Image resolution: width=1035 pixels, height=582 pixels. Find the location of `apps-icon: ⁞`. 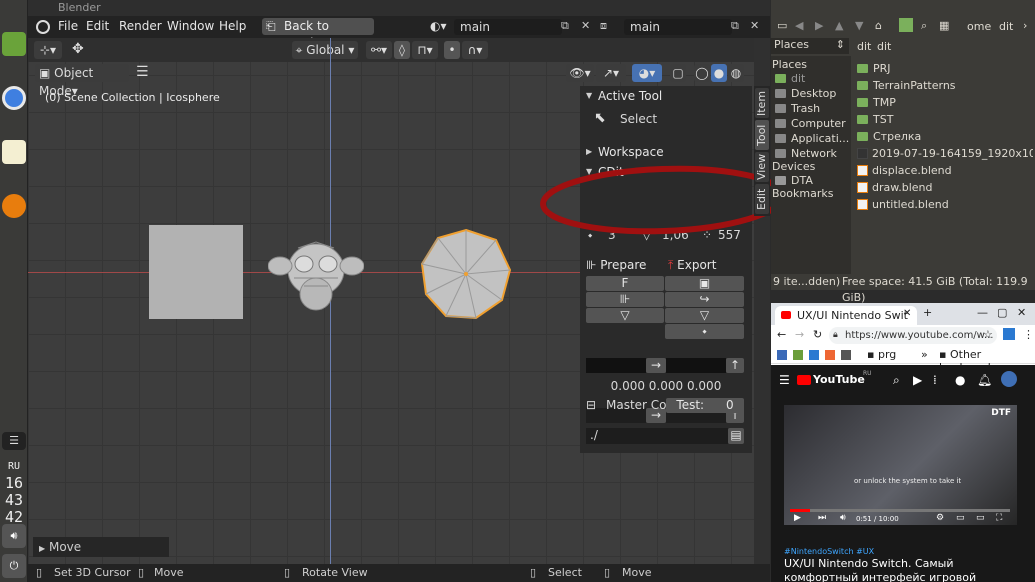

apps-icon: ⁞ is located at coordinates (935, 380).